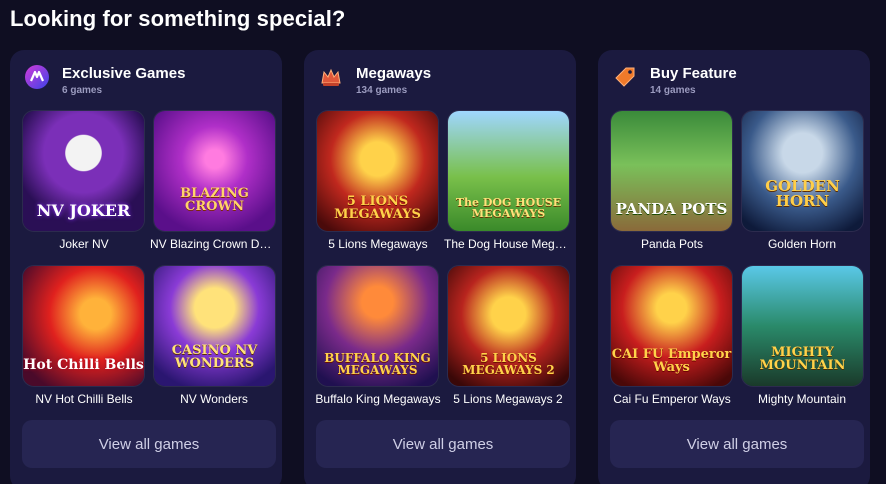 Image resolution: width=886 pixels, height=484 pixels. Describe the element at coordinates (214, 200) in the screenshot. I see `game-tile-text: BLAZING CROWN` at that location.